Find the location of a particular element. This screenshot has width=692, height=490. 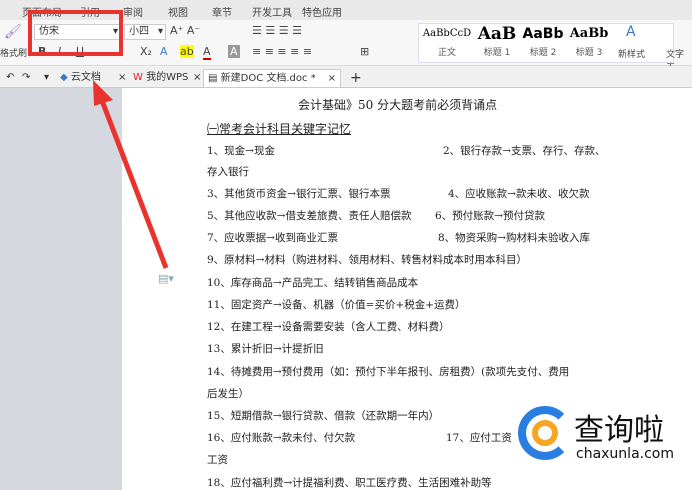

magnifier-icon is located at coordinates (545, 433).